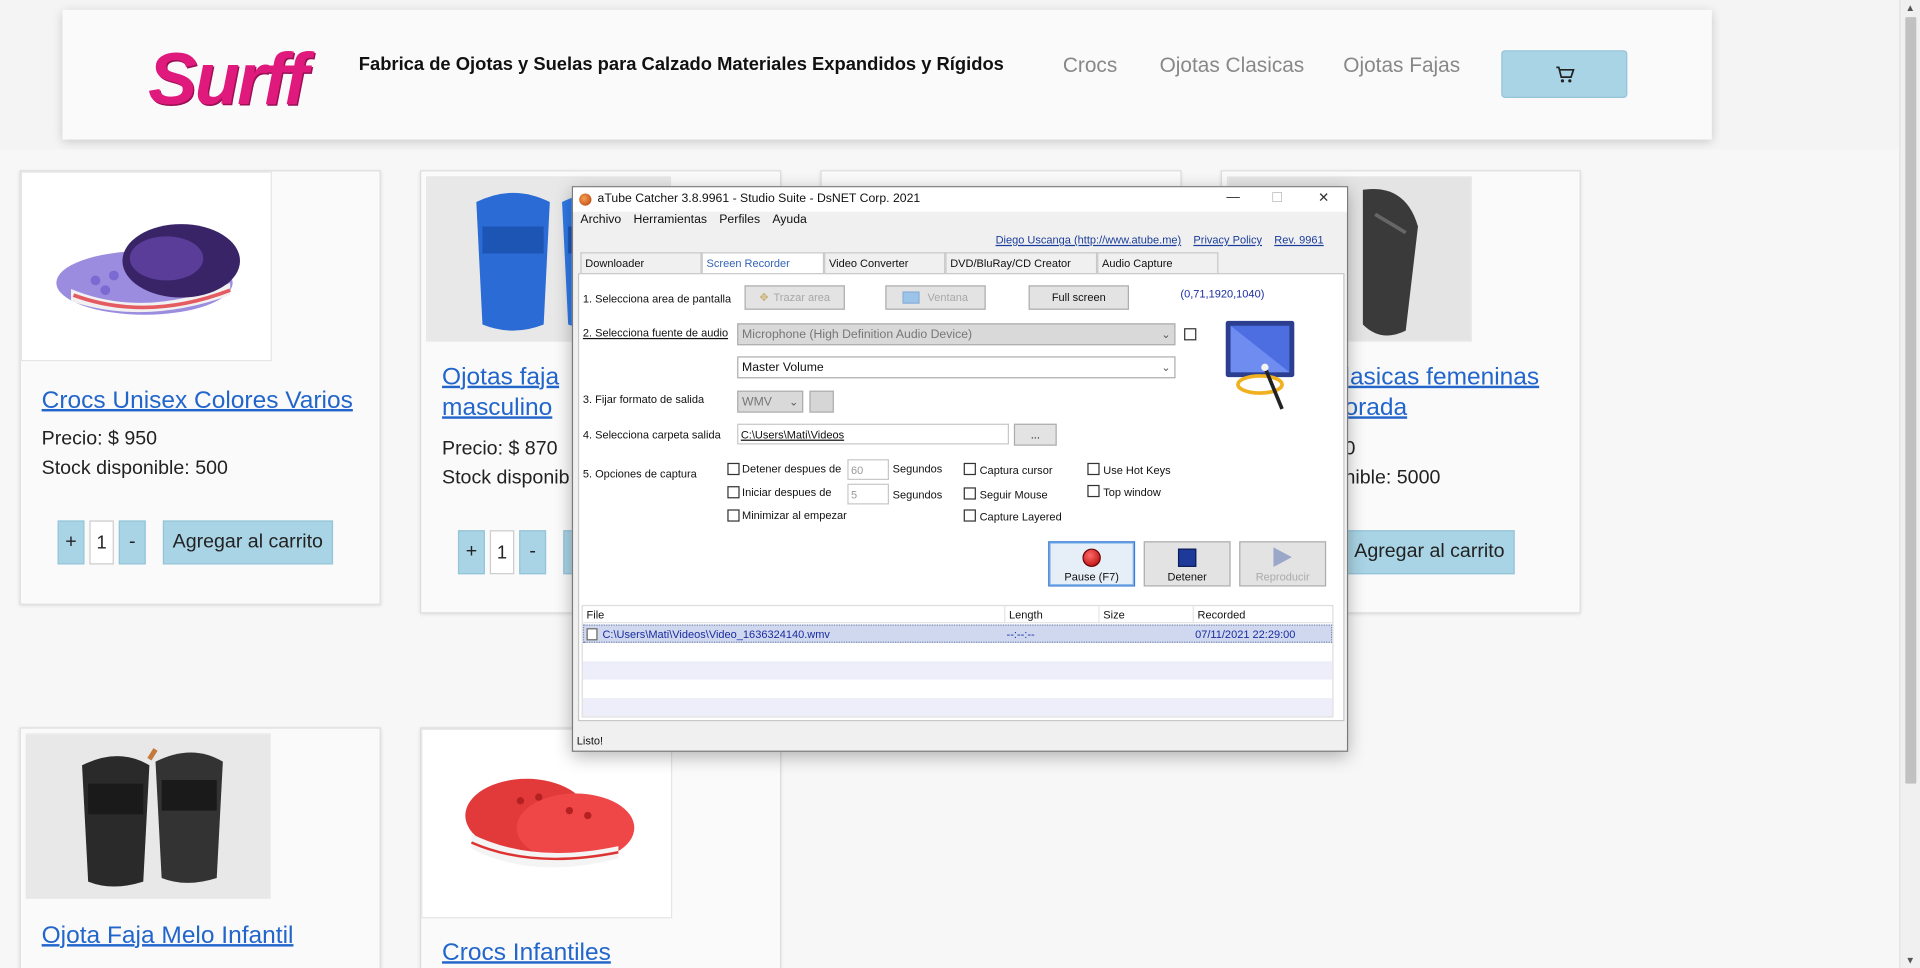 The image size is (1920, 968). What do you see at coordinates (168, 936) in the screenshot?
I see `product-title: Ojota Faja Melo Infantil` at bounding box center [168, 936].